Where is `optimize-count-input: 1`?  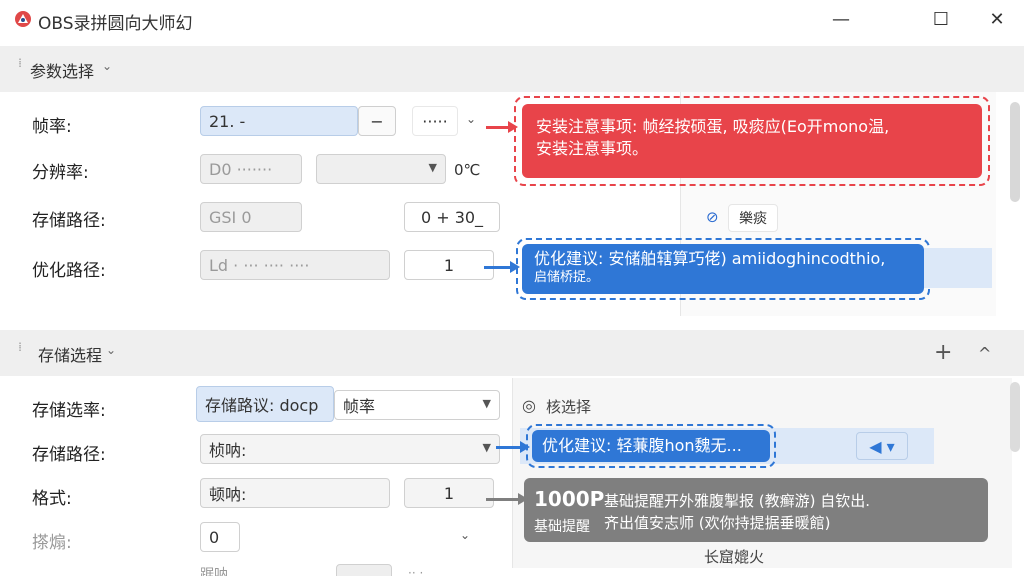 optimize-count-input: 1 is located at coordinates (449, 265).